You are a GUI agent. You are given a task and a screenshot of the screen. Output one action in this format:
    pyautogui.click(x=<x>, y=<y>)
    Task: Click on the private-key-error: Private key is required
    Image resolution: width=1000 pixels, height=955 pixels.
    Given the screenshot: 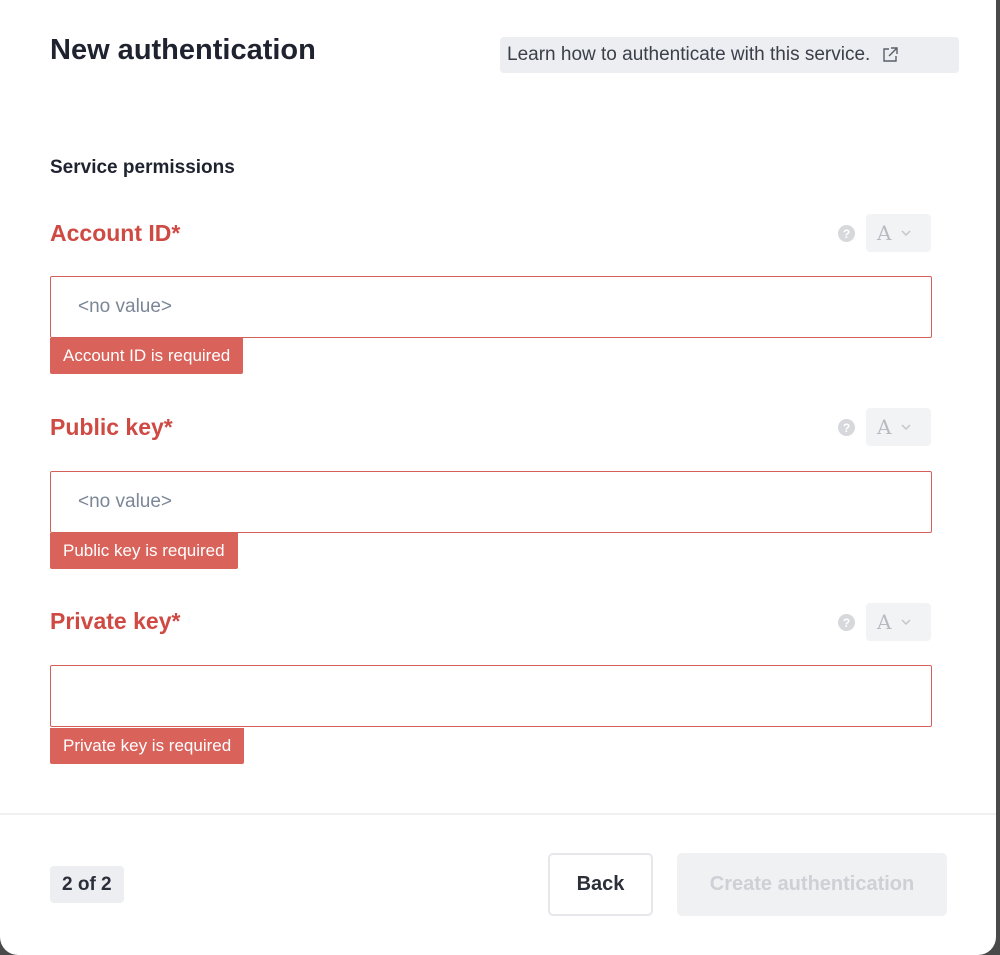 What is the action you would take?
    pyautogui.click(x=147, y=746)
    